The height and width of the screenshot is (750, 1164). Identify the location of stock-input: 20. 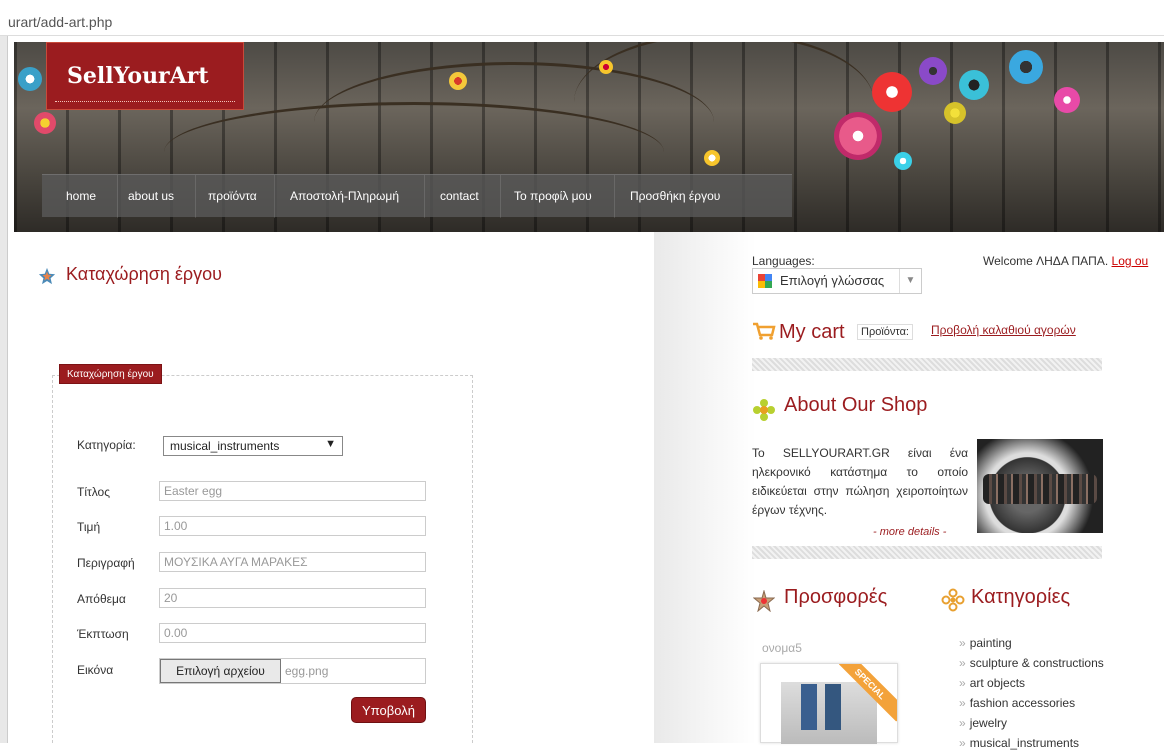
(292, 598).